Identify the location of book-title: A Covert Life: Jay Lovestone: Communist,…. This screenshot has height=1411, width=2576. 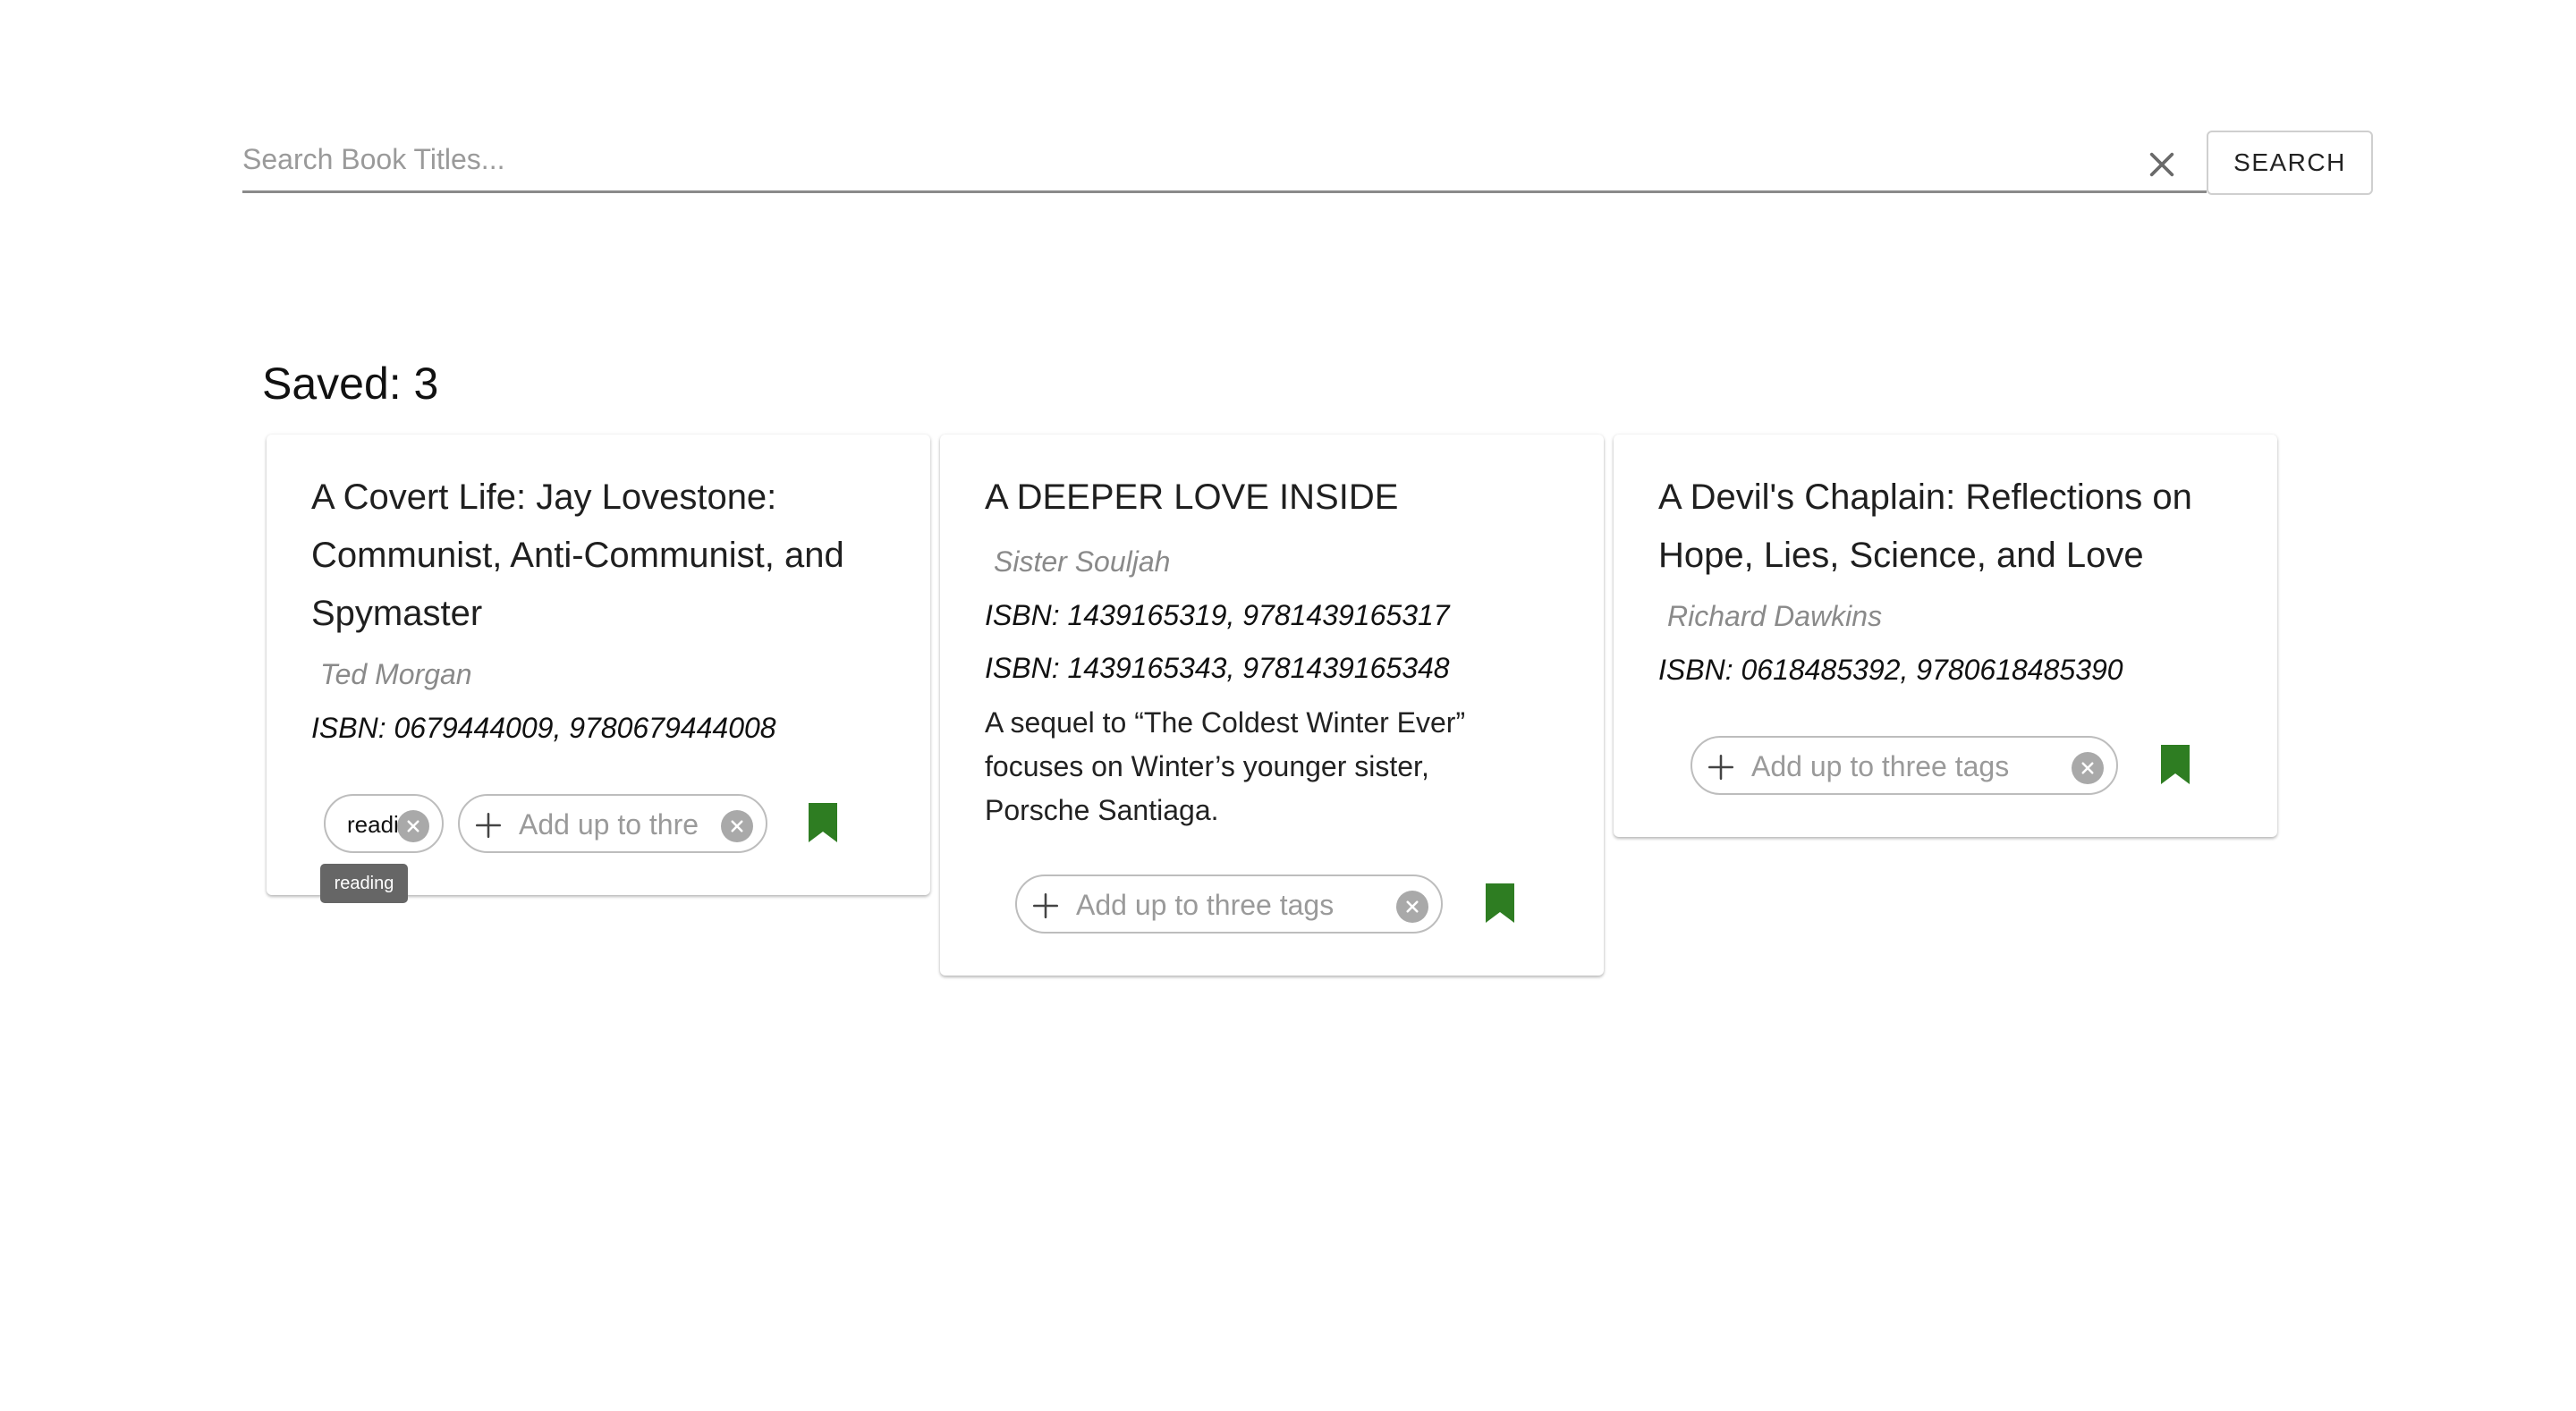
(577, 555).